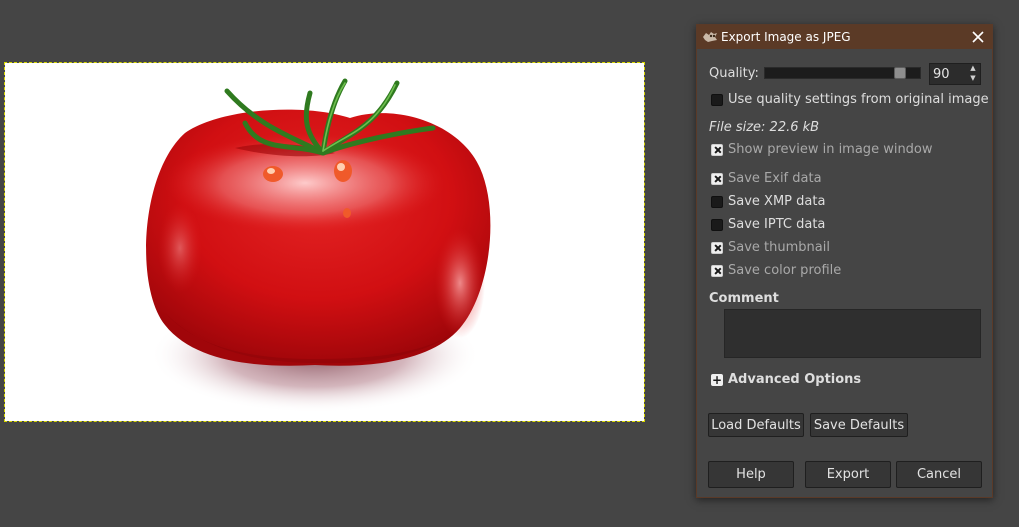  I want to click on quality-slider-handle, so click(900, 73).